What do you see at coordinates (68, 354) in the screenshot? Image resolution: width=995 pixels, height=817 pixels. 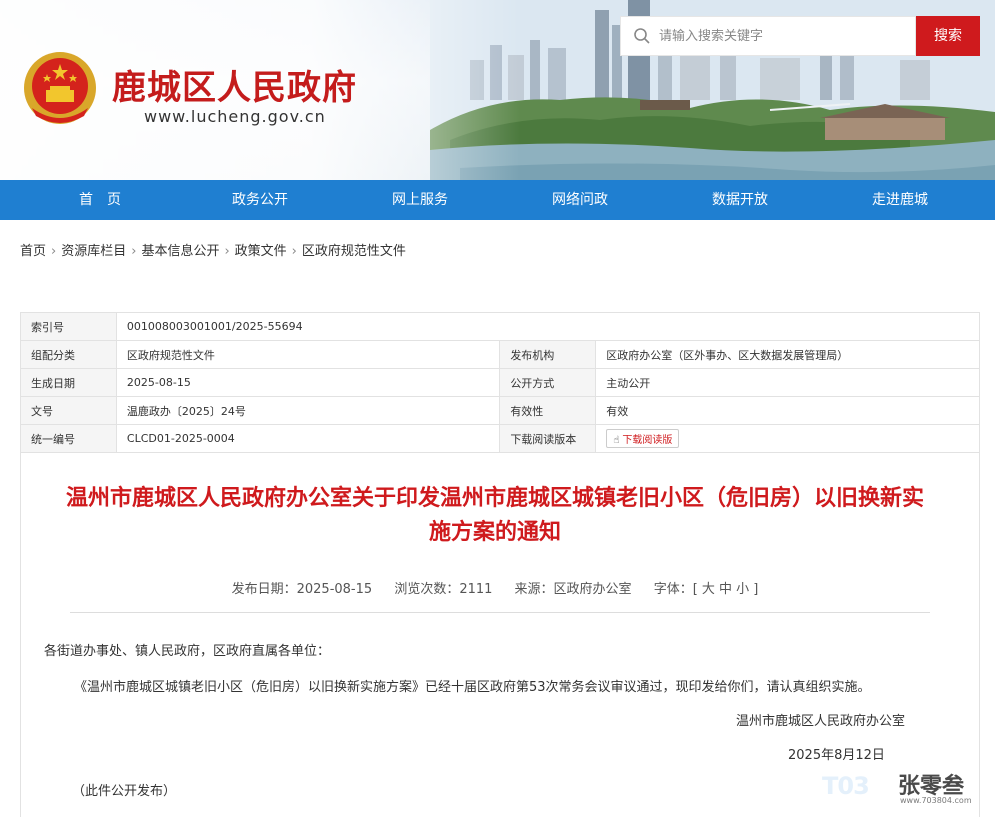 I see `category-label: 组配分类` at bounding box center [68, 354].